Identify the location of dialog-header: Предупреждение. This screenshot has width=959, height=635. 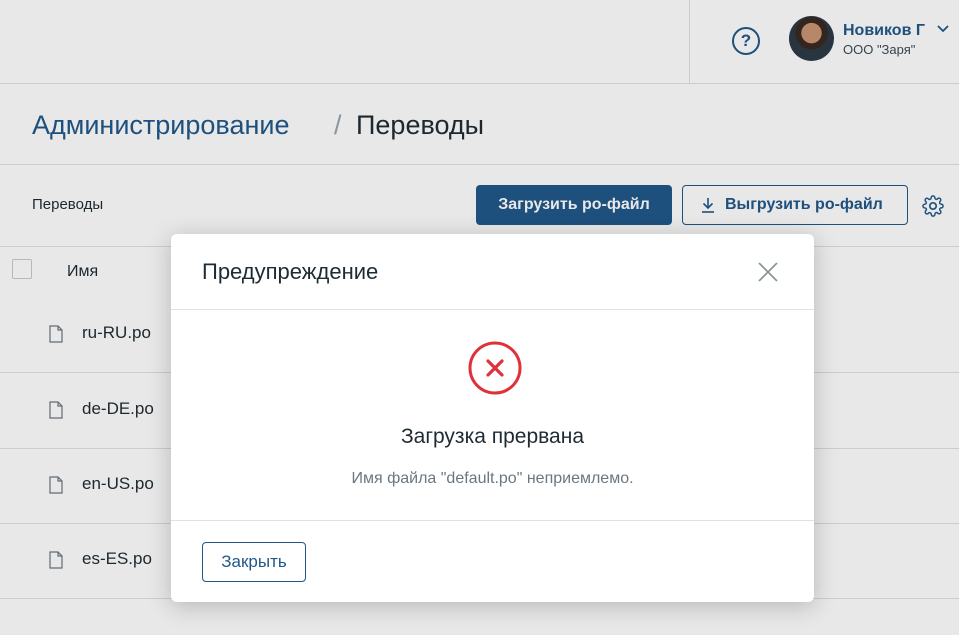
(492, 272).